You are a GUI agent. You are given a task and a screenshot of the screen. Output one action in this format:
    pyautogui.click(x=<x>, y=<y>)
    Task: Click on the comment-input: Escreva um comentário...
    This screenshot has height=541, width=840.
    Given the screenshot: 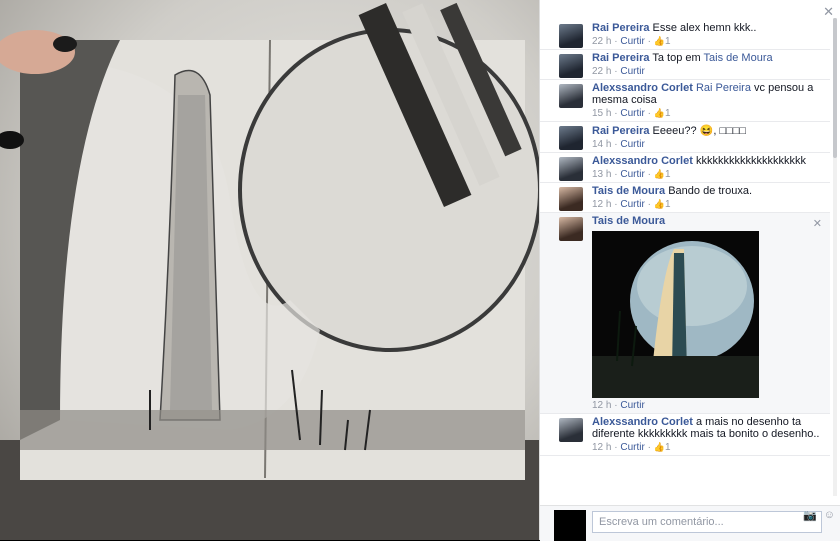 What is the action you would take?
    pyautogui.click(x=707, y=522)
    